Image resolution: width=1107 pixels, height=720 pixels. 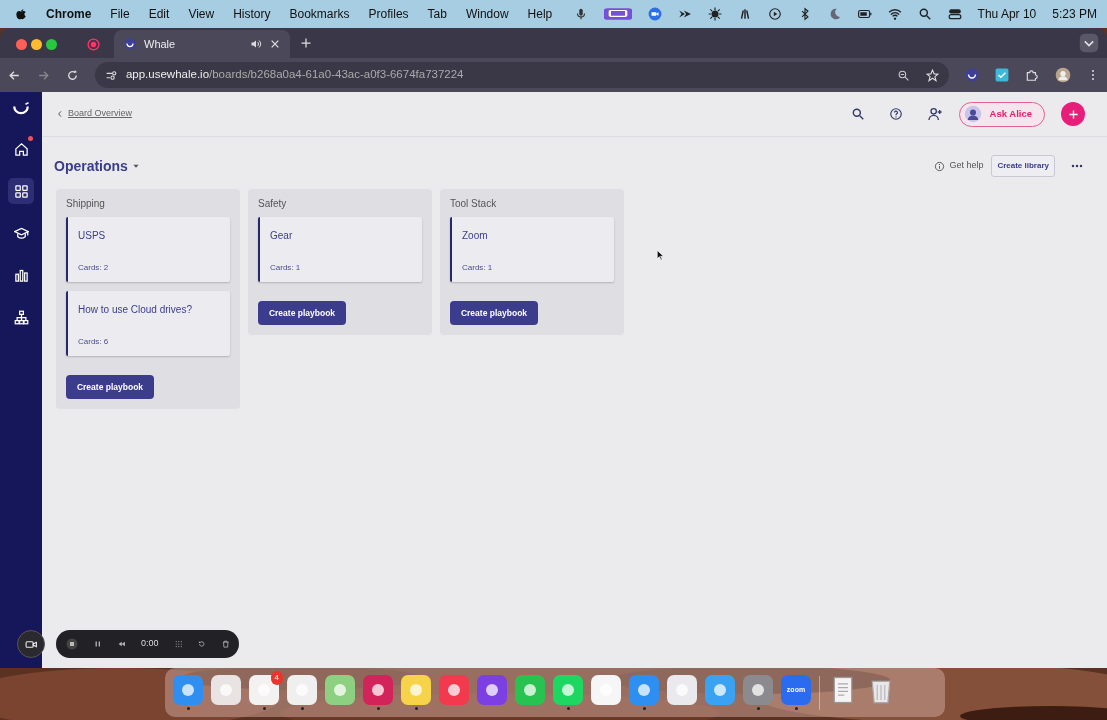 What do you see at coordinates (1089, 43) in the screenshot?
I see `tab-search-icon` at bounding box center [1089, 43].